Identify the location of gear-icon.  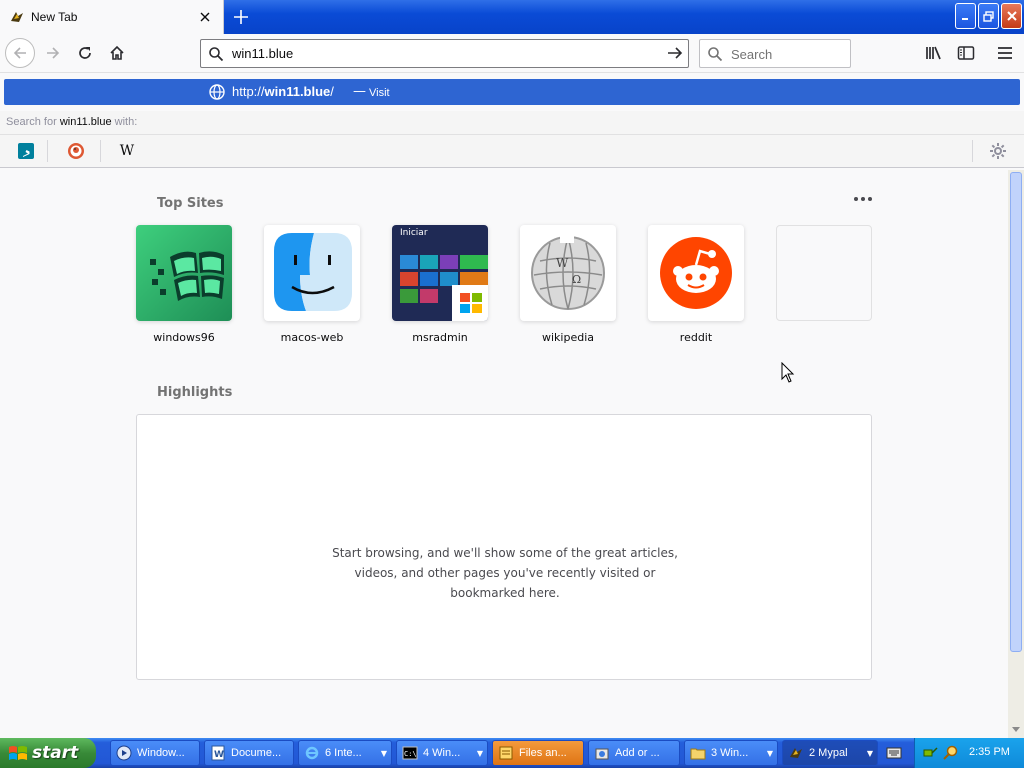
(998, 151).